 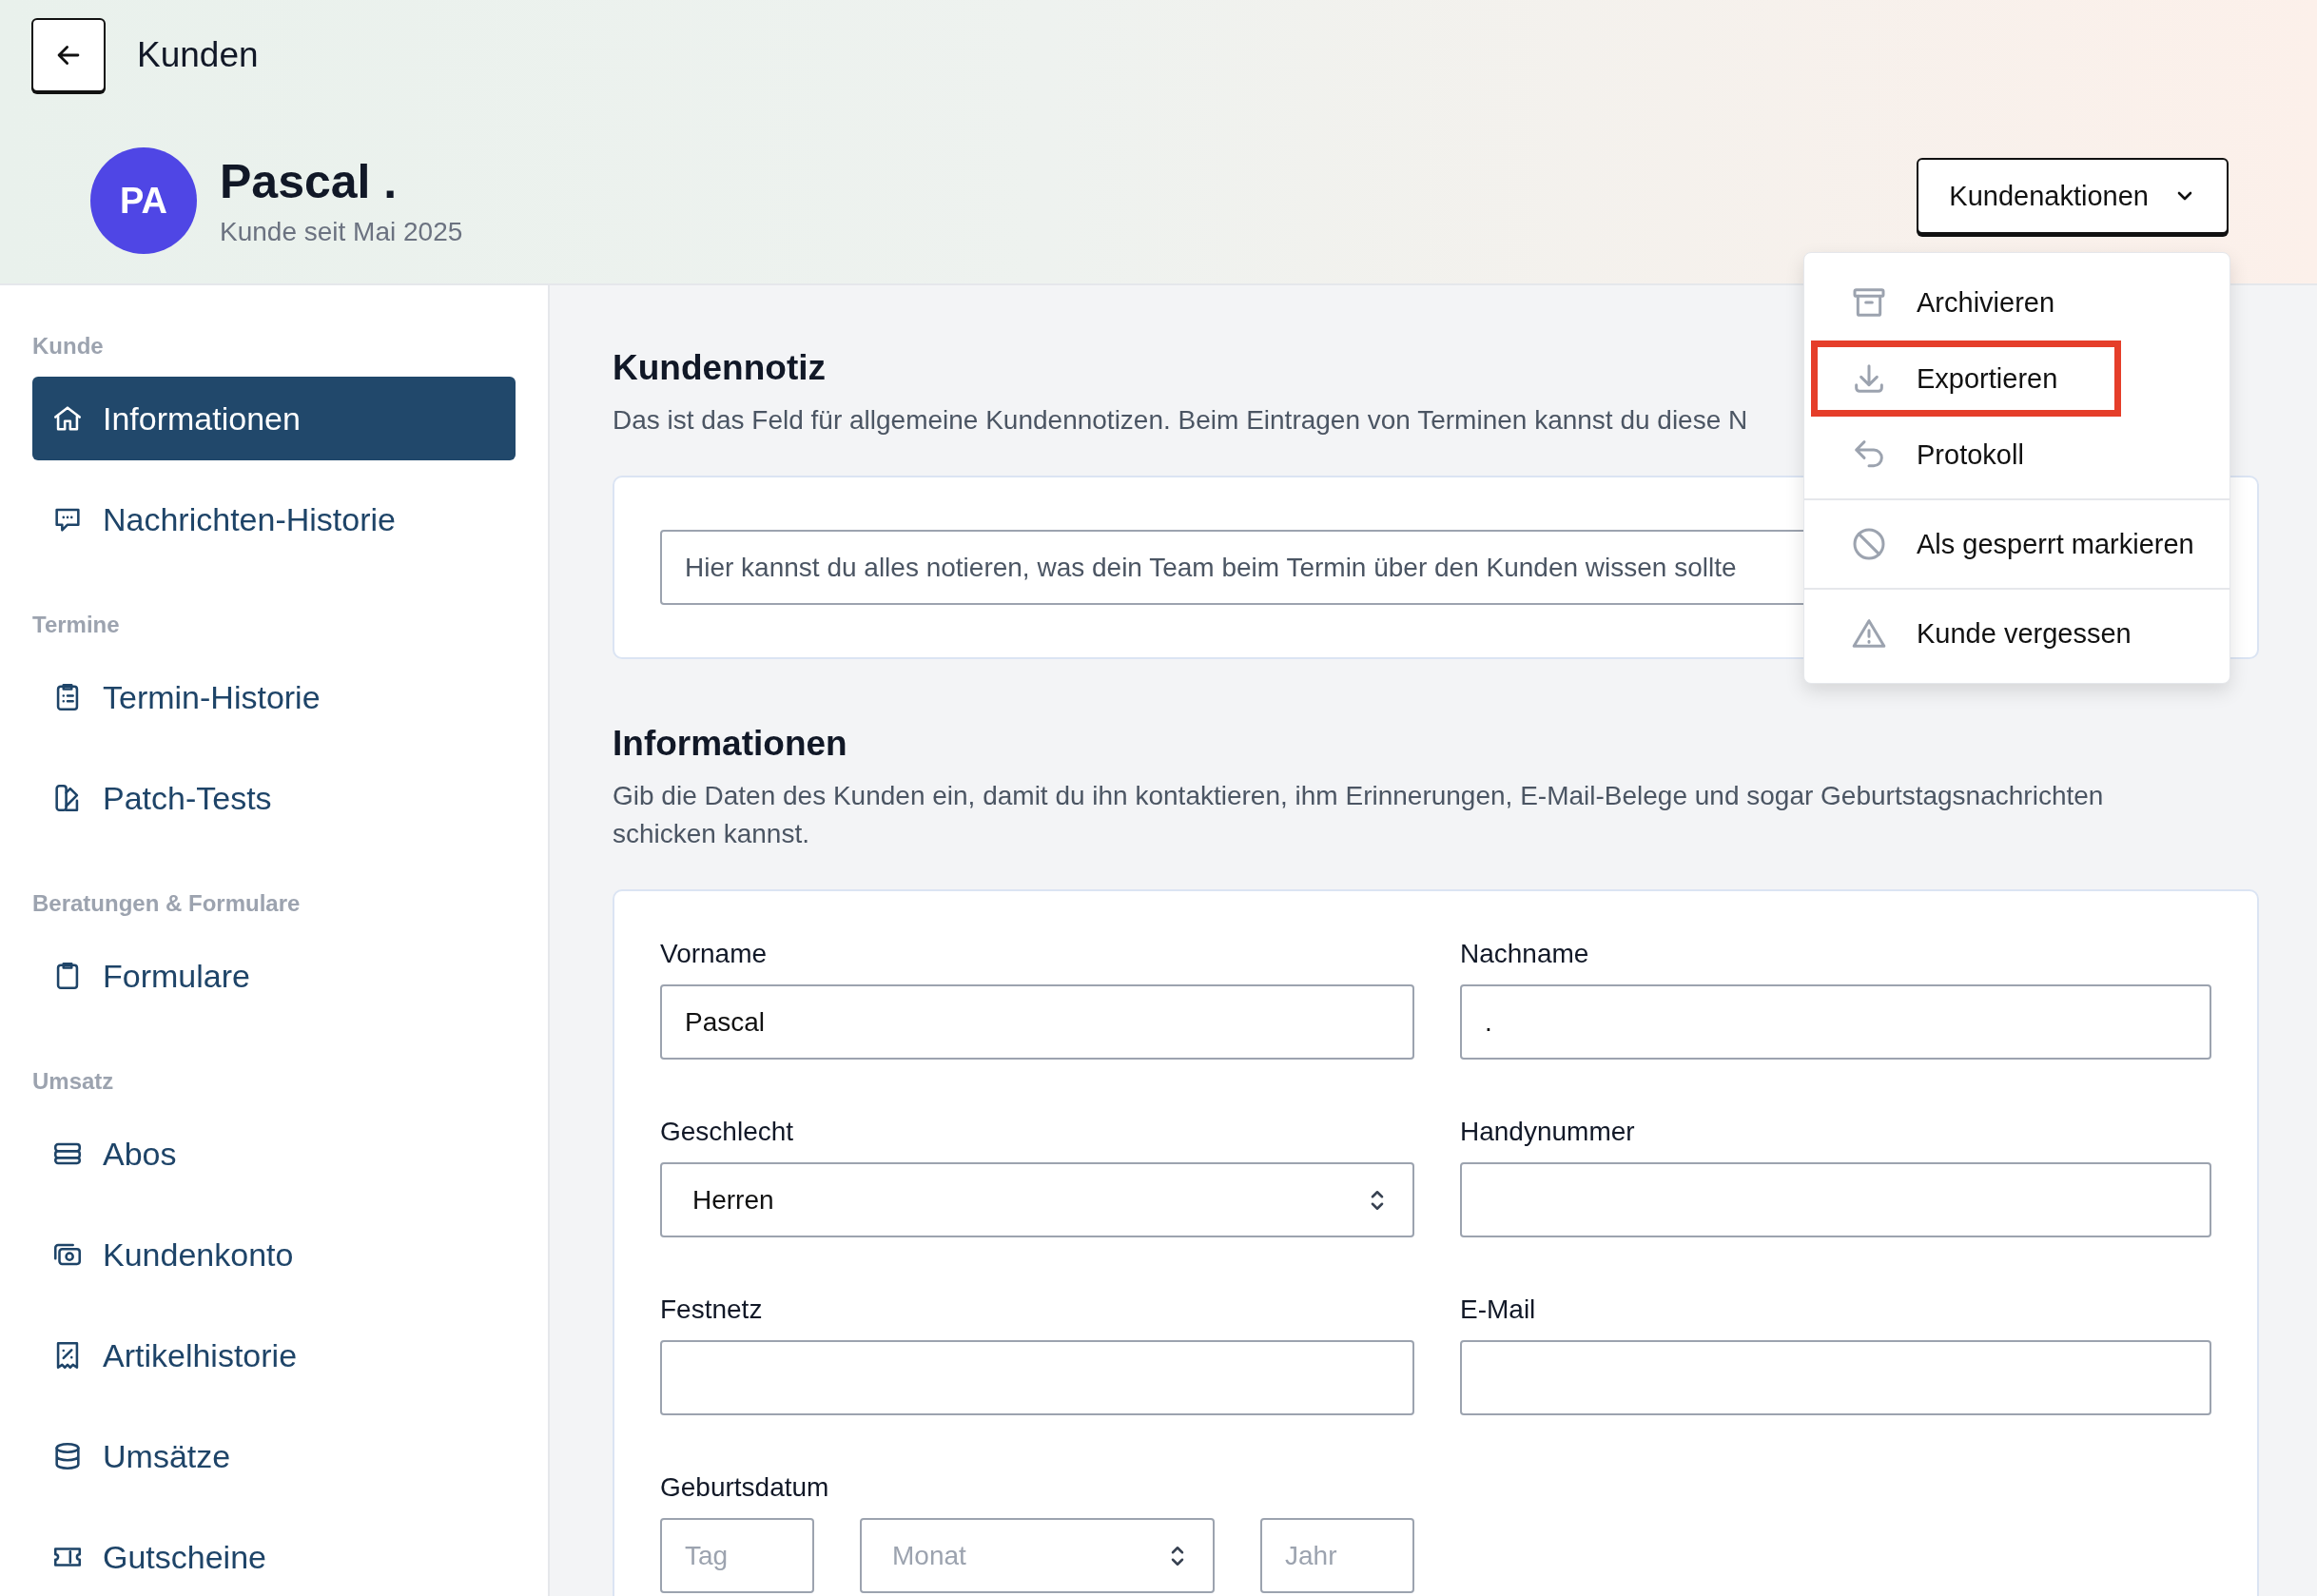 What do you see at coordinates (1548, 1132) in the screenshot?
I see `field-label: Handynummer` at bounding box center [1548, 1132].